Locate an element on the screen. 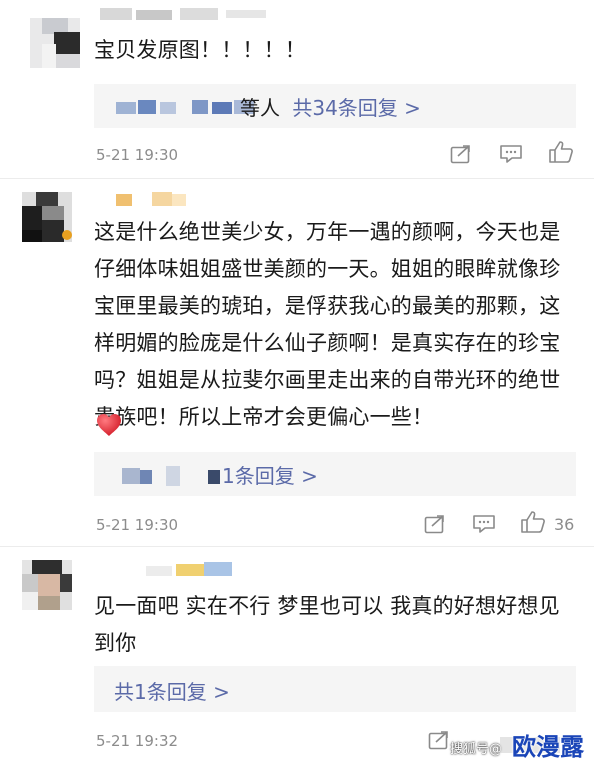 This screenshot has height=761, width=594. comment-text: 宝贝发原图！！！！！ is located at coordinates (200, 50).